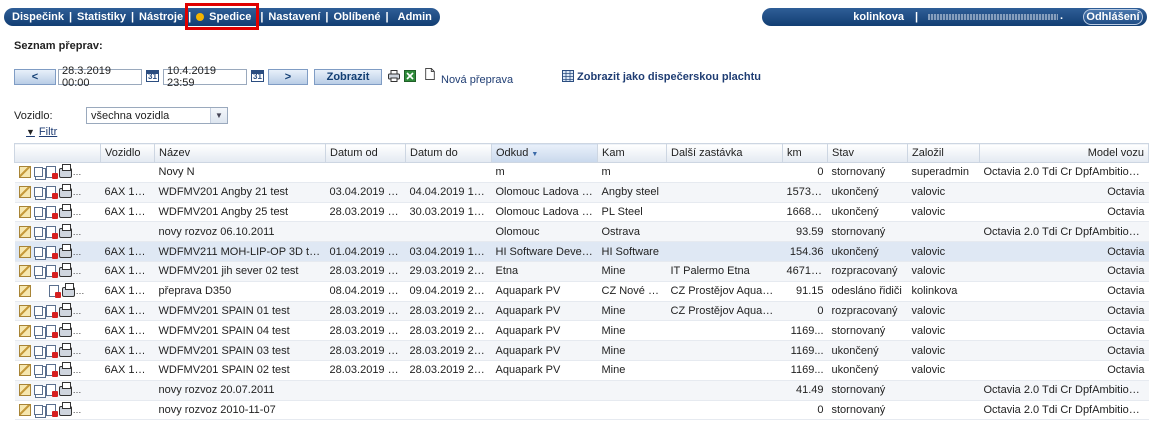  Describe the element at coordinates (632, 153) in the screenshot. I see `column-header-kam: Kam` at that location.